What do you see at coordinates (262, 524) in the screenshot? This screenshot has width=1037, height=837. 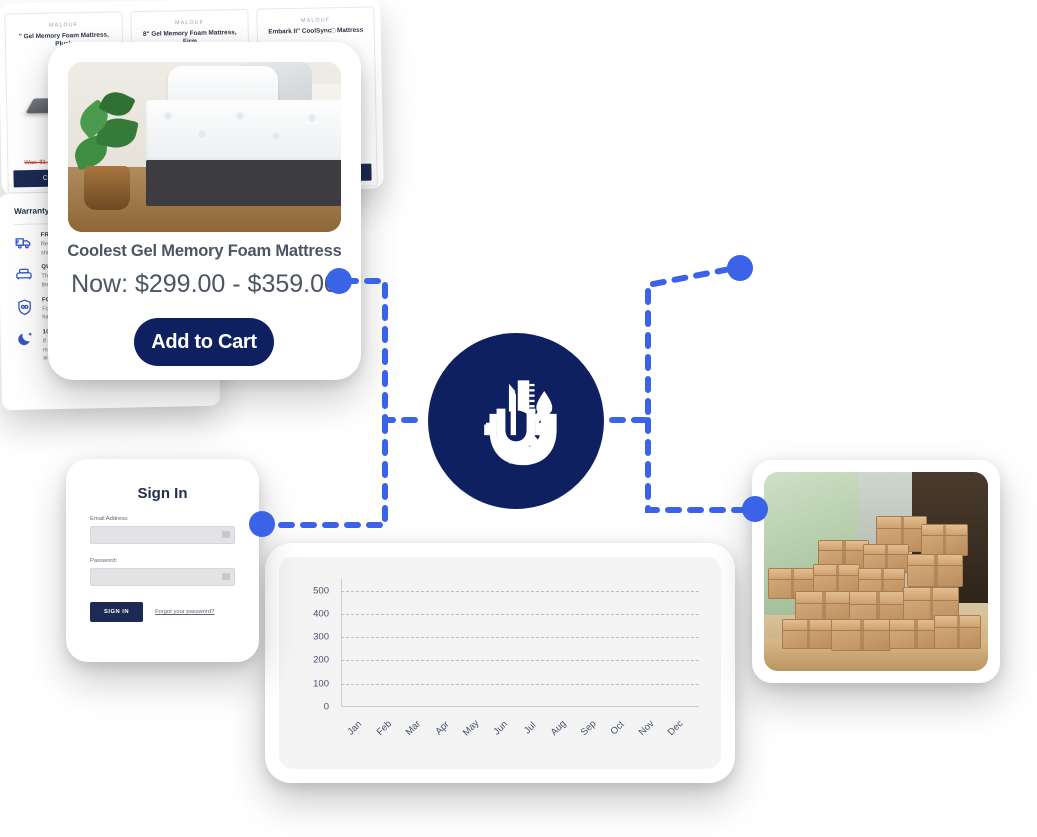 I see `connector-dot-signin` at bounding box center [262, 524].